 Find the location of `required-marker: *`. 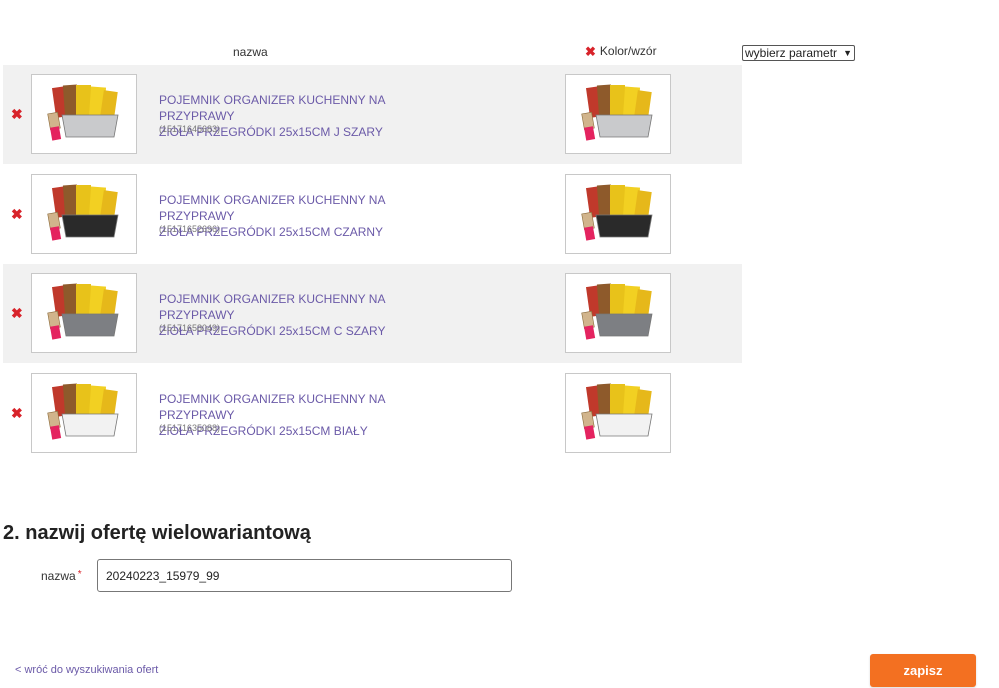

required-marker: * is located at coordinates (79, 574).